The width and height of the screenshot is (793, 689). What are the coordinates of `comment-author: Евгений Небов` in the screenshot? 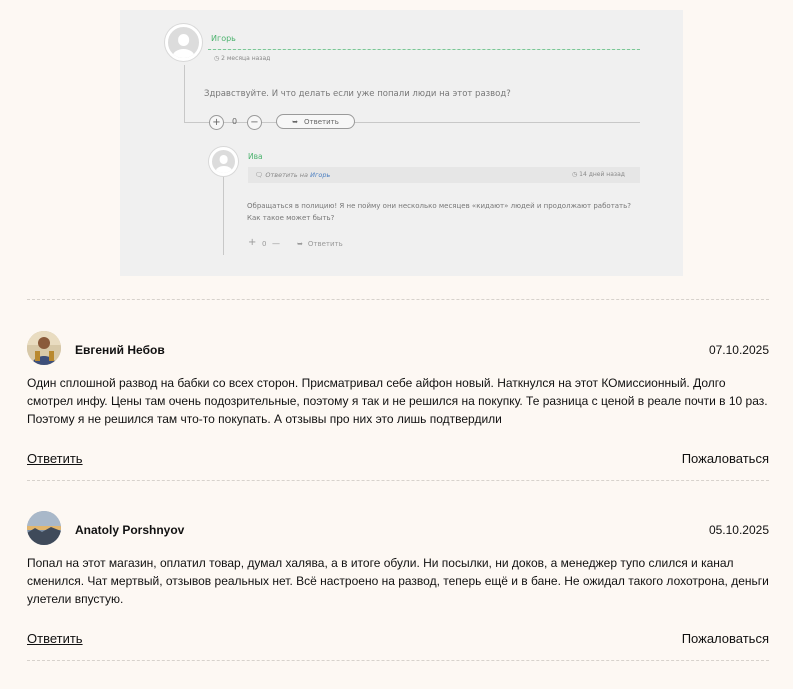 It's located at (120, 350).